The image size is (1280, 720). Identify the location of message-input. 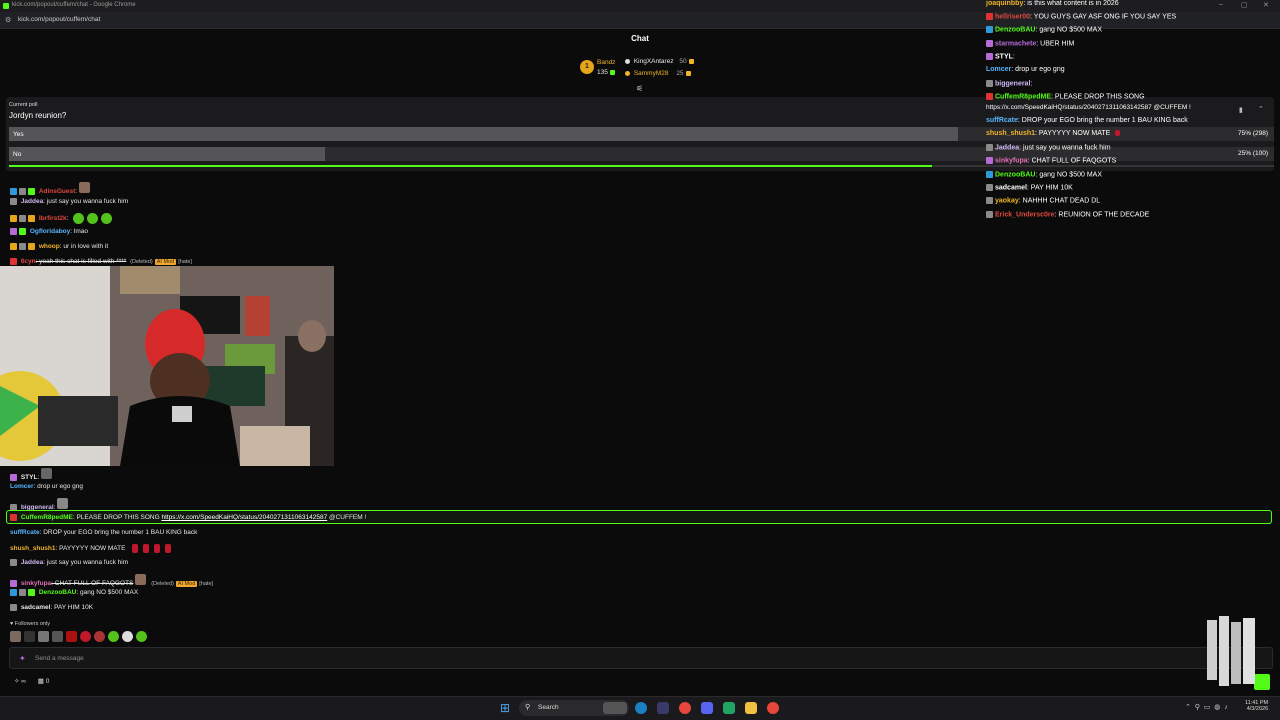
(641, 658).